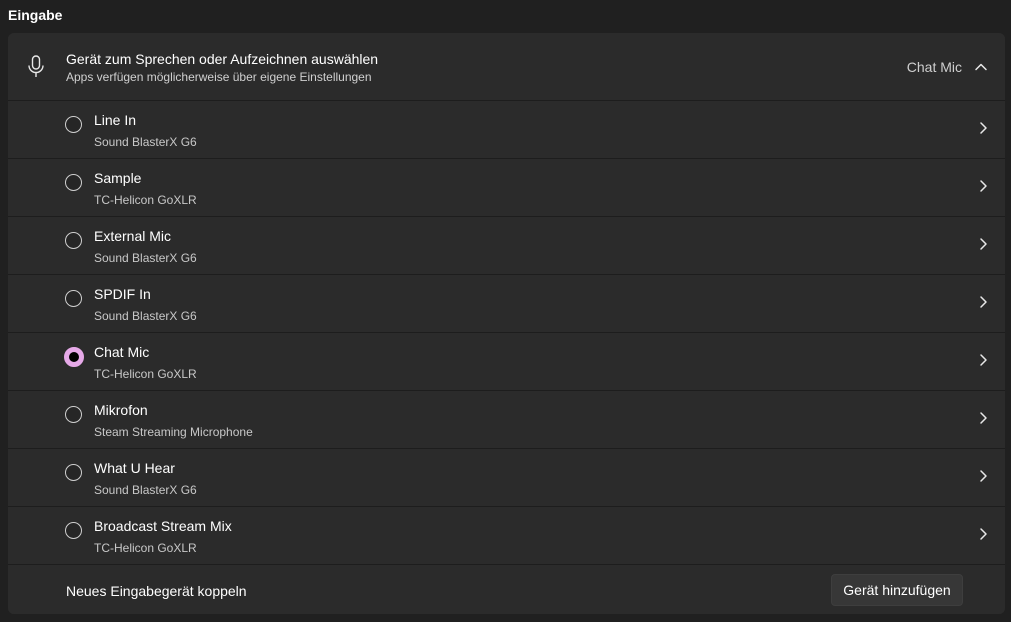 Image resolution: width=1011 pixels, height=622 pixels. What do you see at coordinates (36, 67) in the screenshot?
I see `microphone-icon` at bounding box center [36, 67].